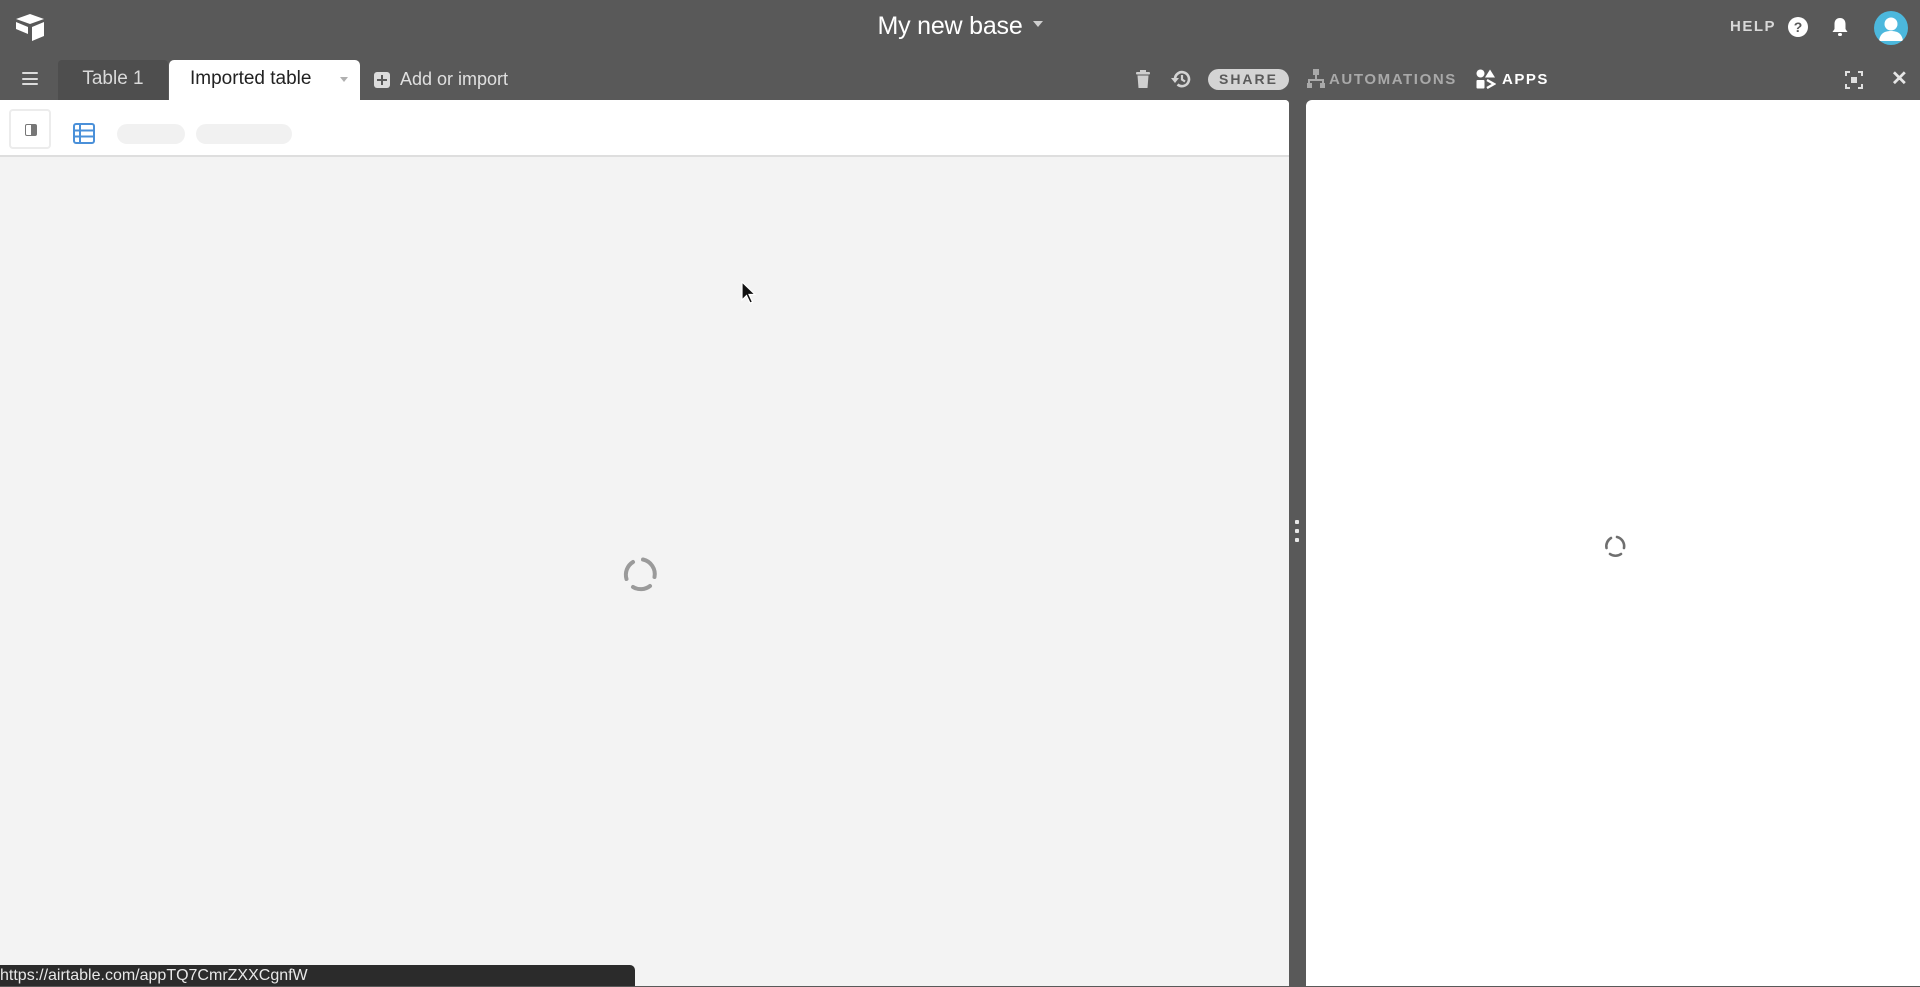 The width and height of the screenshot is (1920, 987). Describe the element at coordinates (1798, 27) in the screenshot. I see `help-question-icon: ?` at that location.